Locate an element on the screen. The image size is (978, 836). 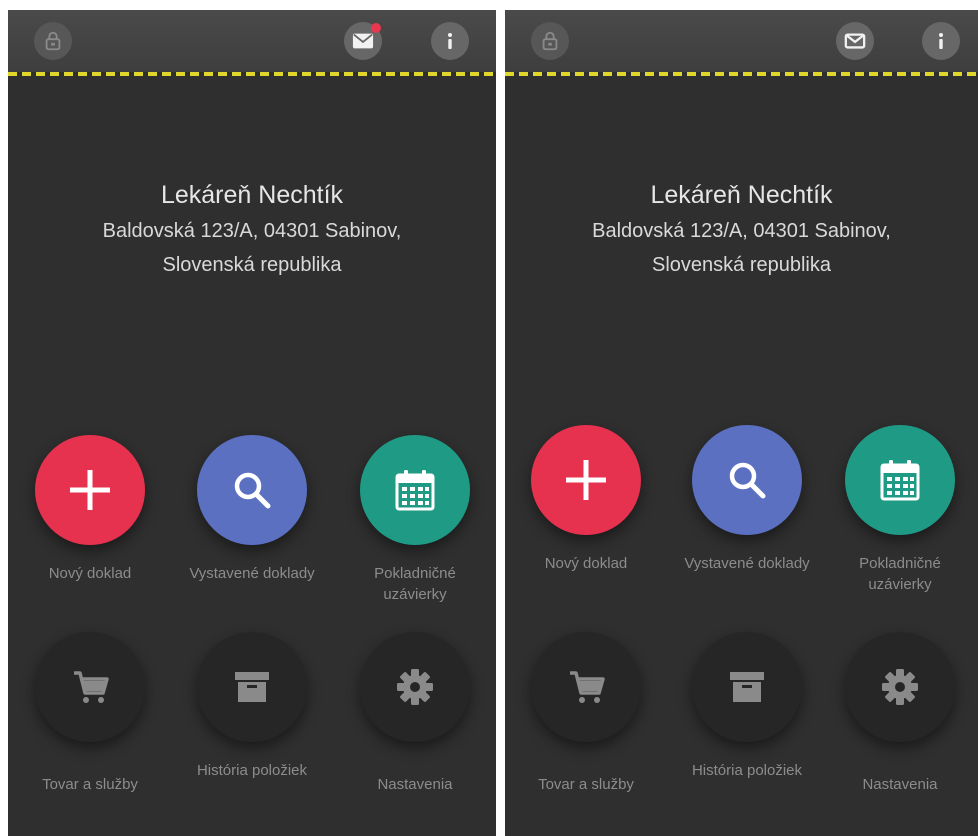
unread-badge is located at coordinates (376, 28).